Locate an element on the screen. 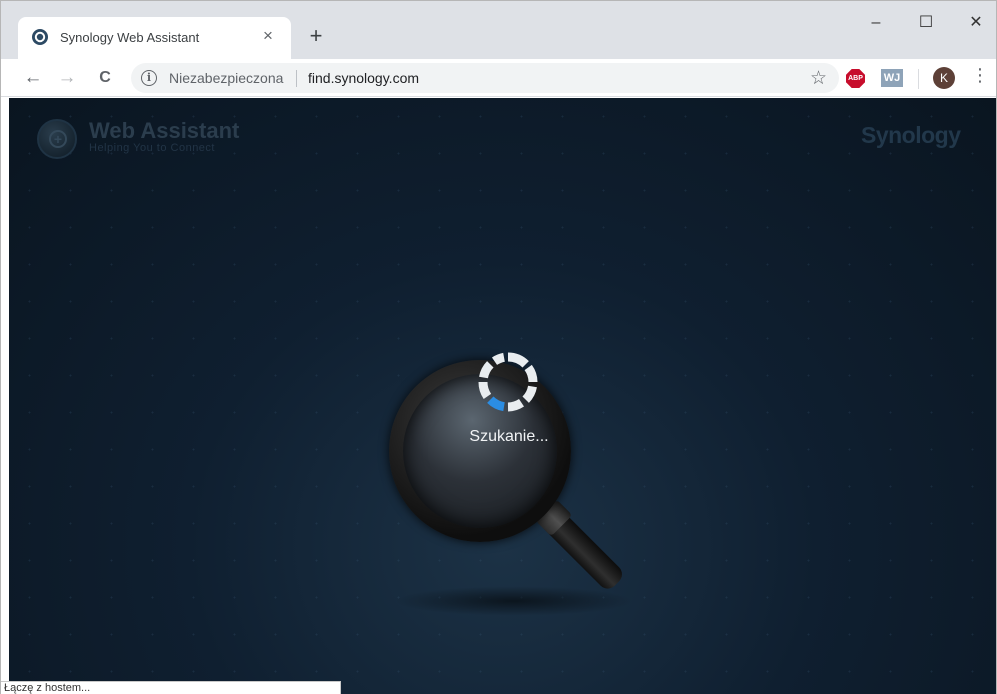  minimize-button: – is located at coordinates (876, 23).